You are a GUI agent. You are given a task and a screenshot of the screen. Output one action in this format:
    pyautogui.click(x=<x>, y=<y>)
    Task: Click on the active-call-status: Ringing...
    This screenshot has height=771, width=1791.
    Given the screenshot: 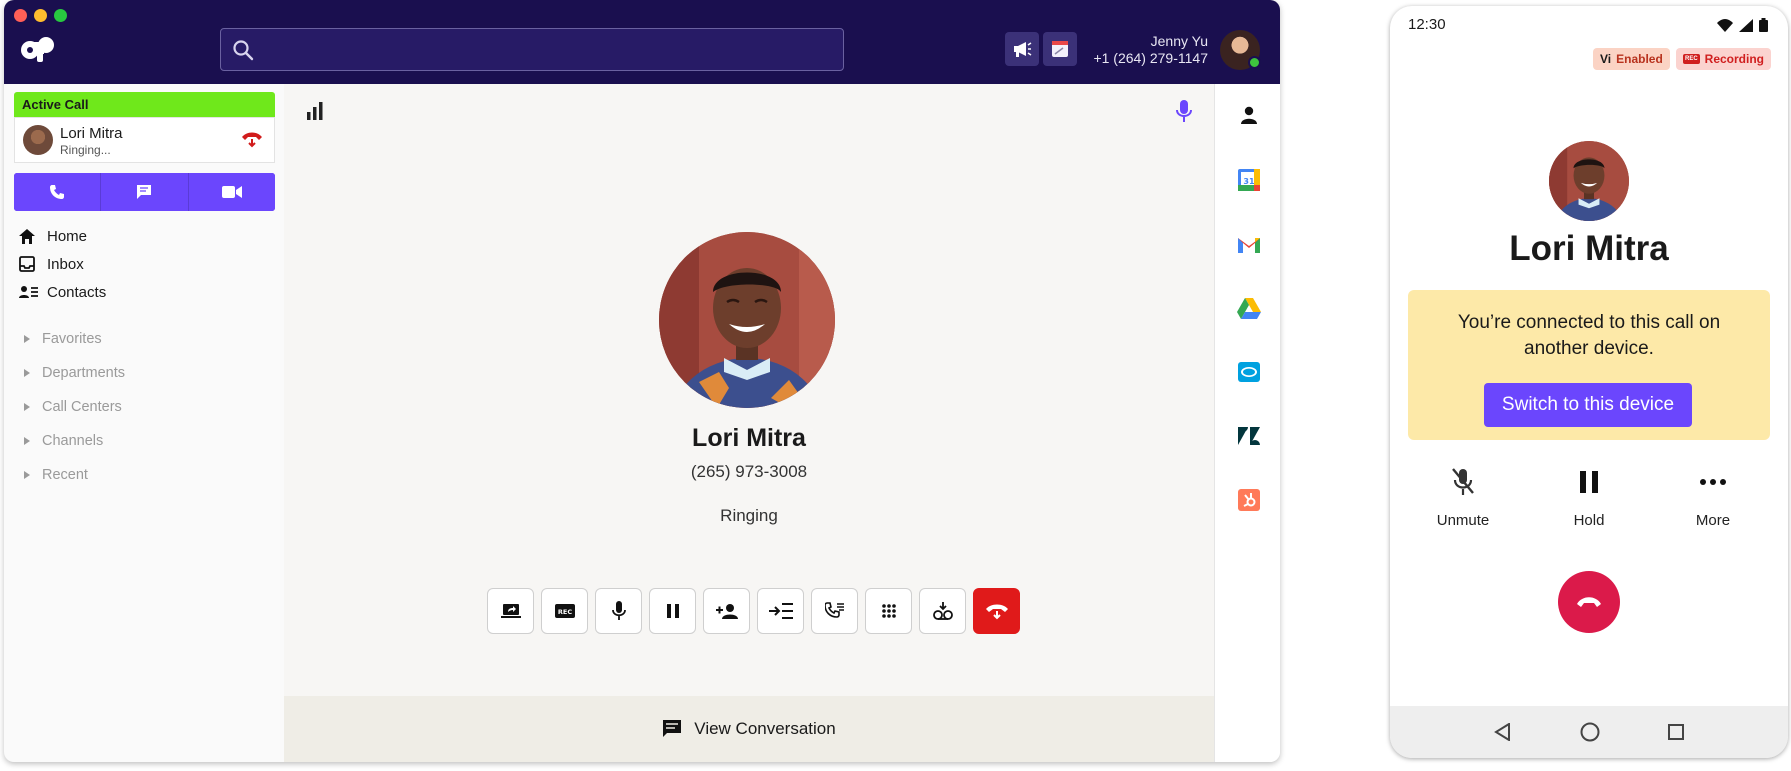 What is the action you would take?
    pyautogui.click(x=85, y=150)
    